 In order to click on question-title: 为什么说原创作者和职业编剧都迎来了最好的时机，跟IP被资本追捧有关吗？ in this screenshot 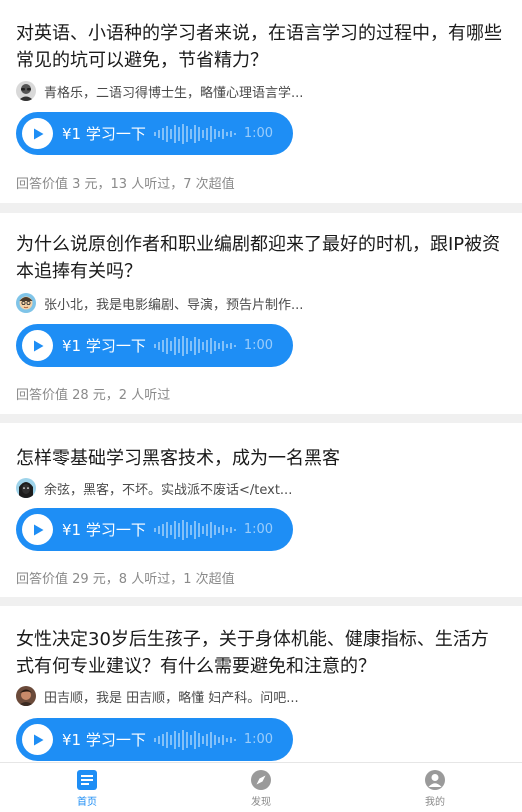, I will do `click(261, 258)`.